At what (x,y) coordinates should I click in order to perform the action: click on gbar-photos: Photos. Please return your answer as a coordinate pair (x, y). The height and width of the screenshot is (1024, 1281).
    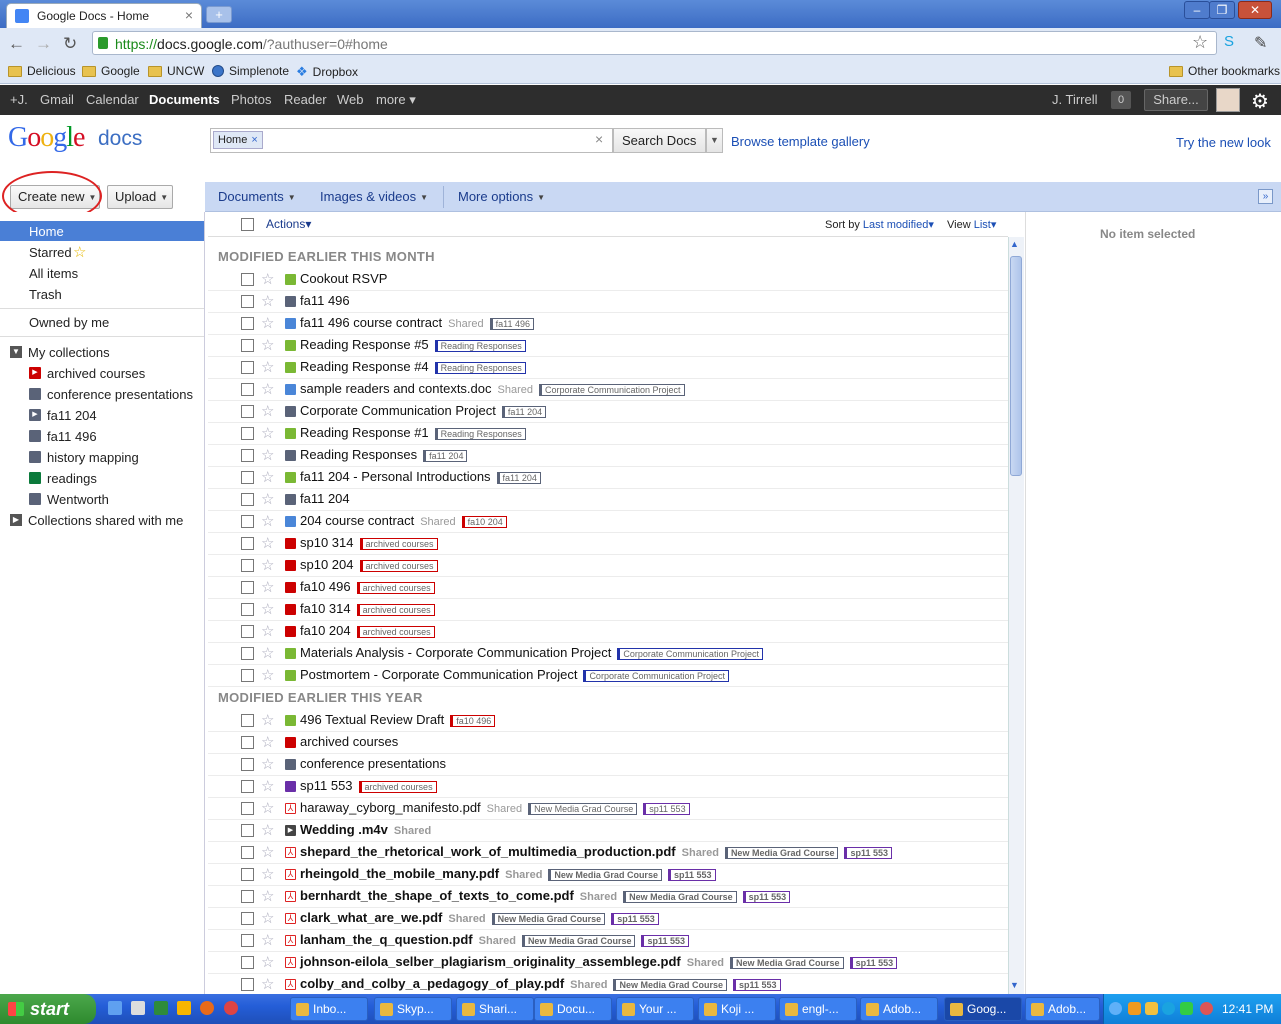
    Looking at the image, I should click on (251, 99).